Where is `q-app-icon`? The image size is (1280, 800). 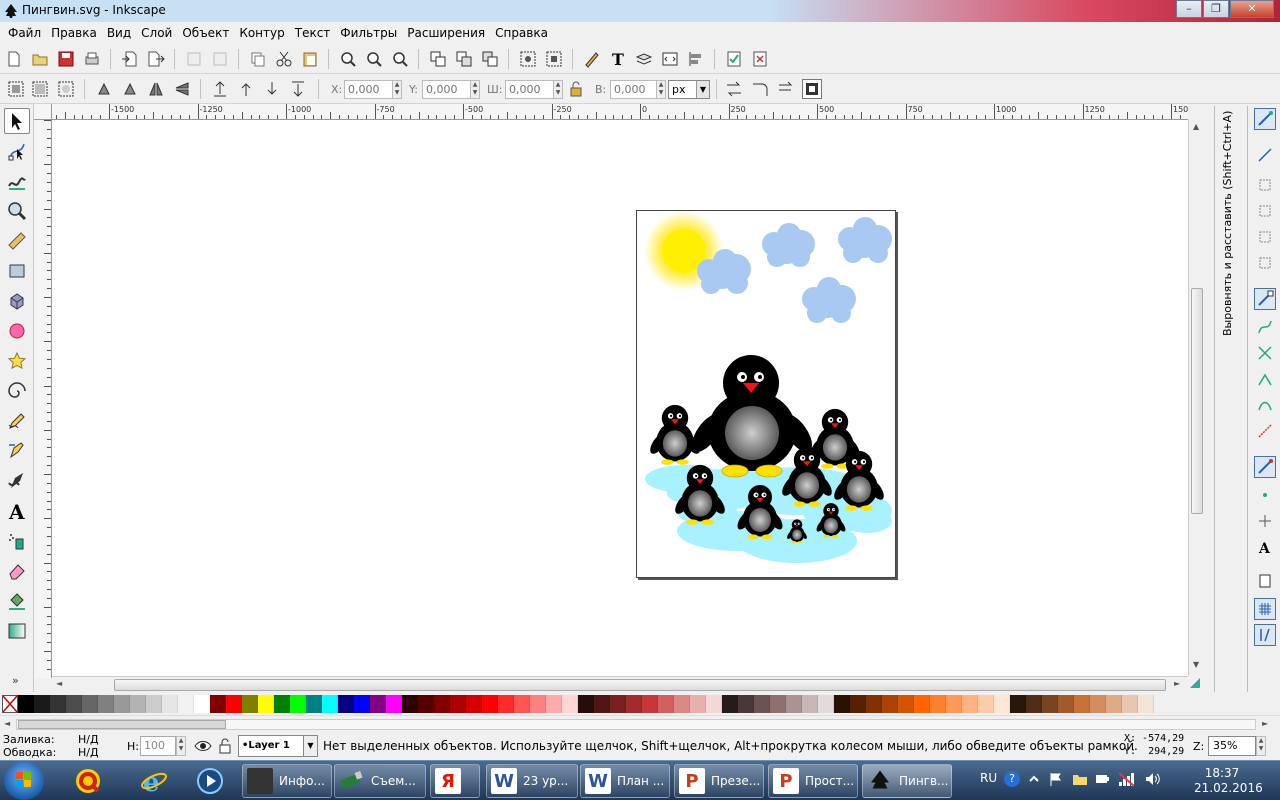 q-app-icon is located at coordinates (88, 781).